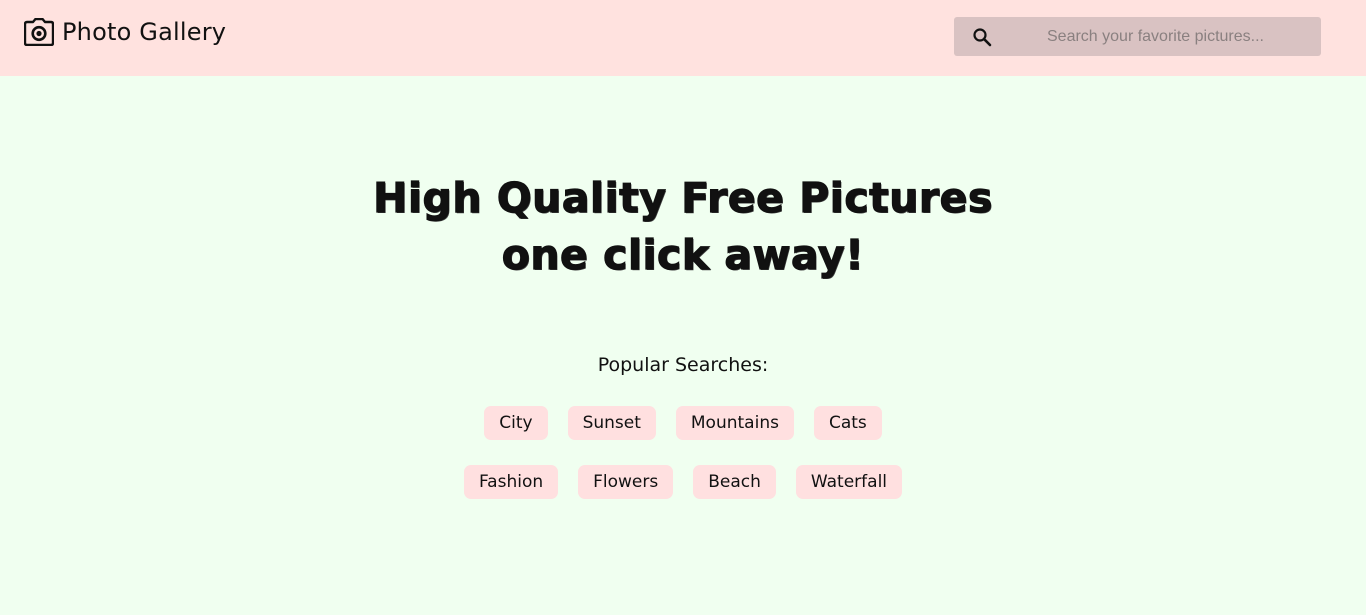 This screenshot has width=1366, height=615. I want to click on header: Photo Gallery, so click(683, 38).